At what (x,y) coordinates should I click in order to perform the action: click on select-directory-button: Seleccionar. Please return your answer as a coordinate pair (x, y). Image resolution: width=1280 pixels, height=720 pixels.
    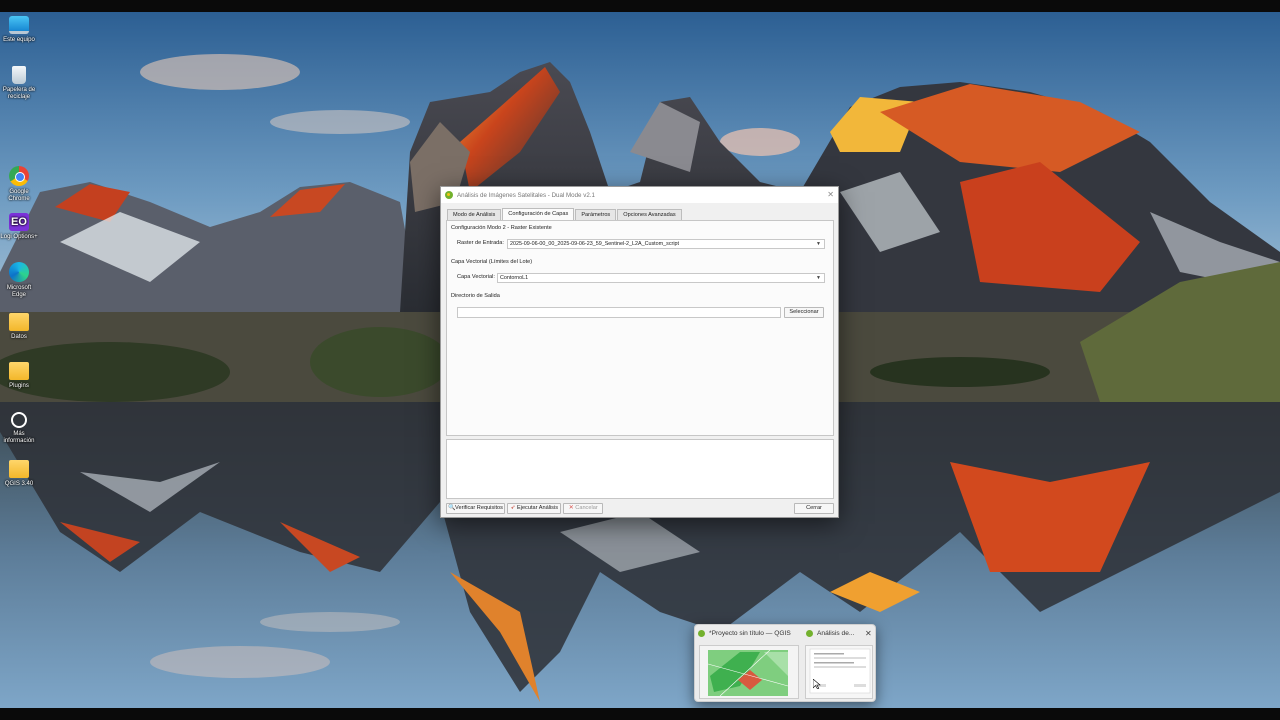
    Looking at the image, I should click on (804, 312).